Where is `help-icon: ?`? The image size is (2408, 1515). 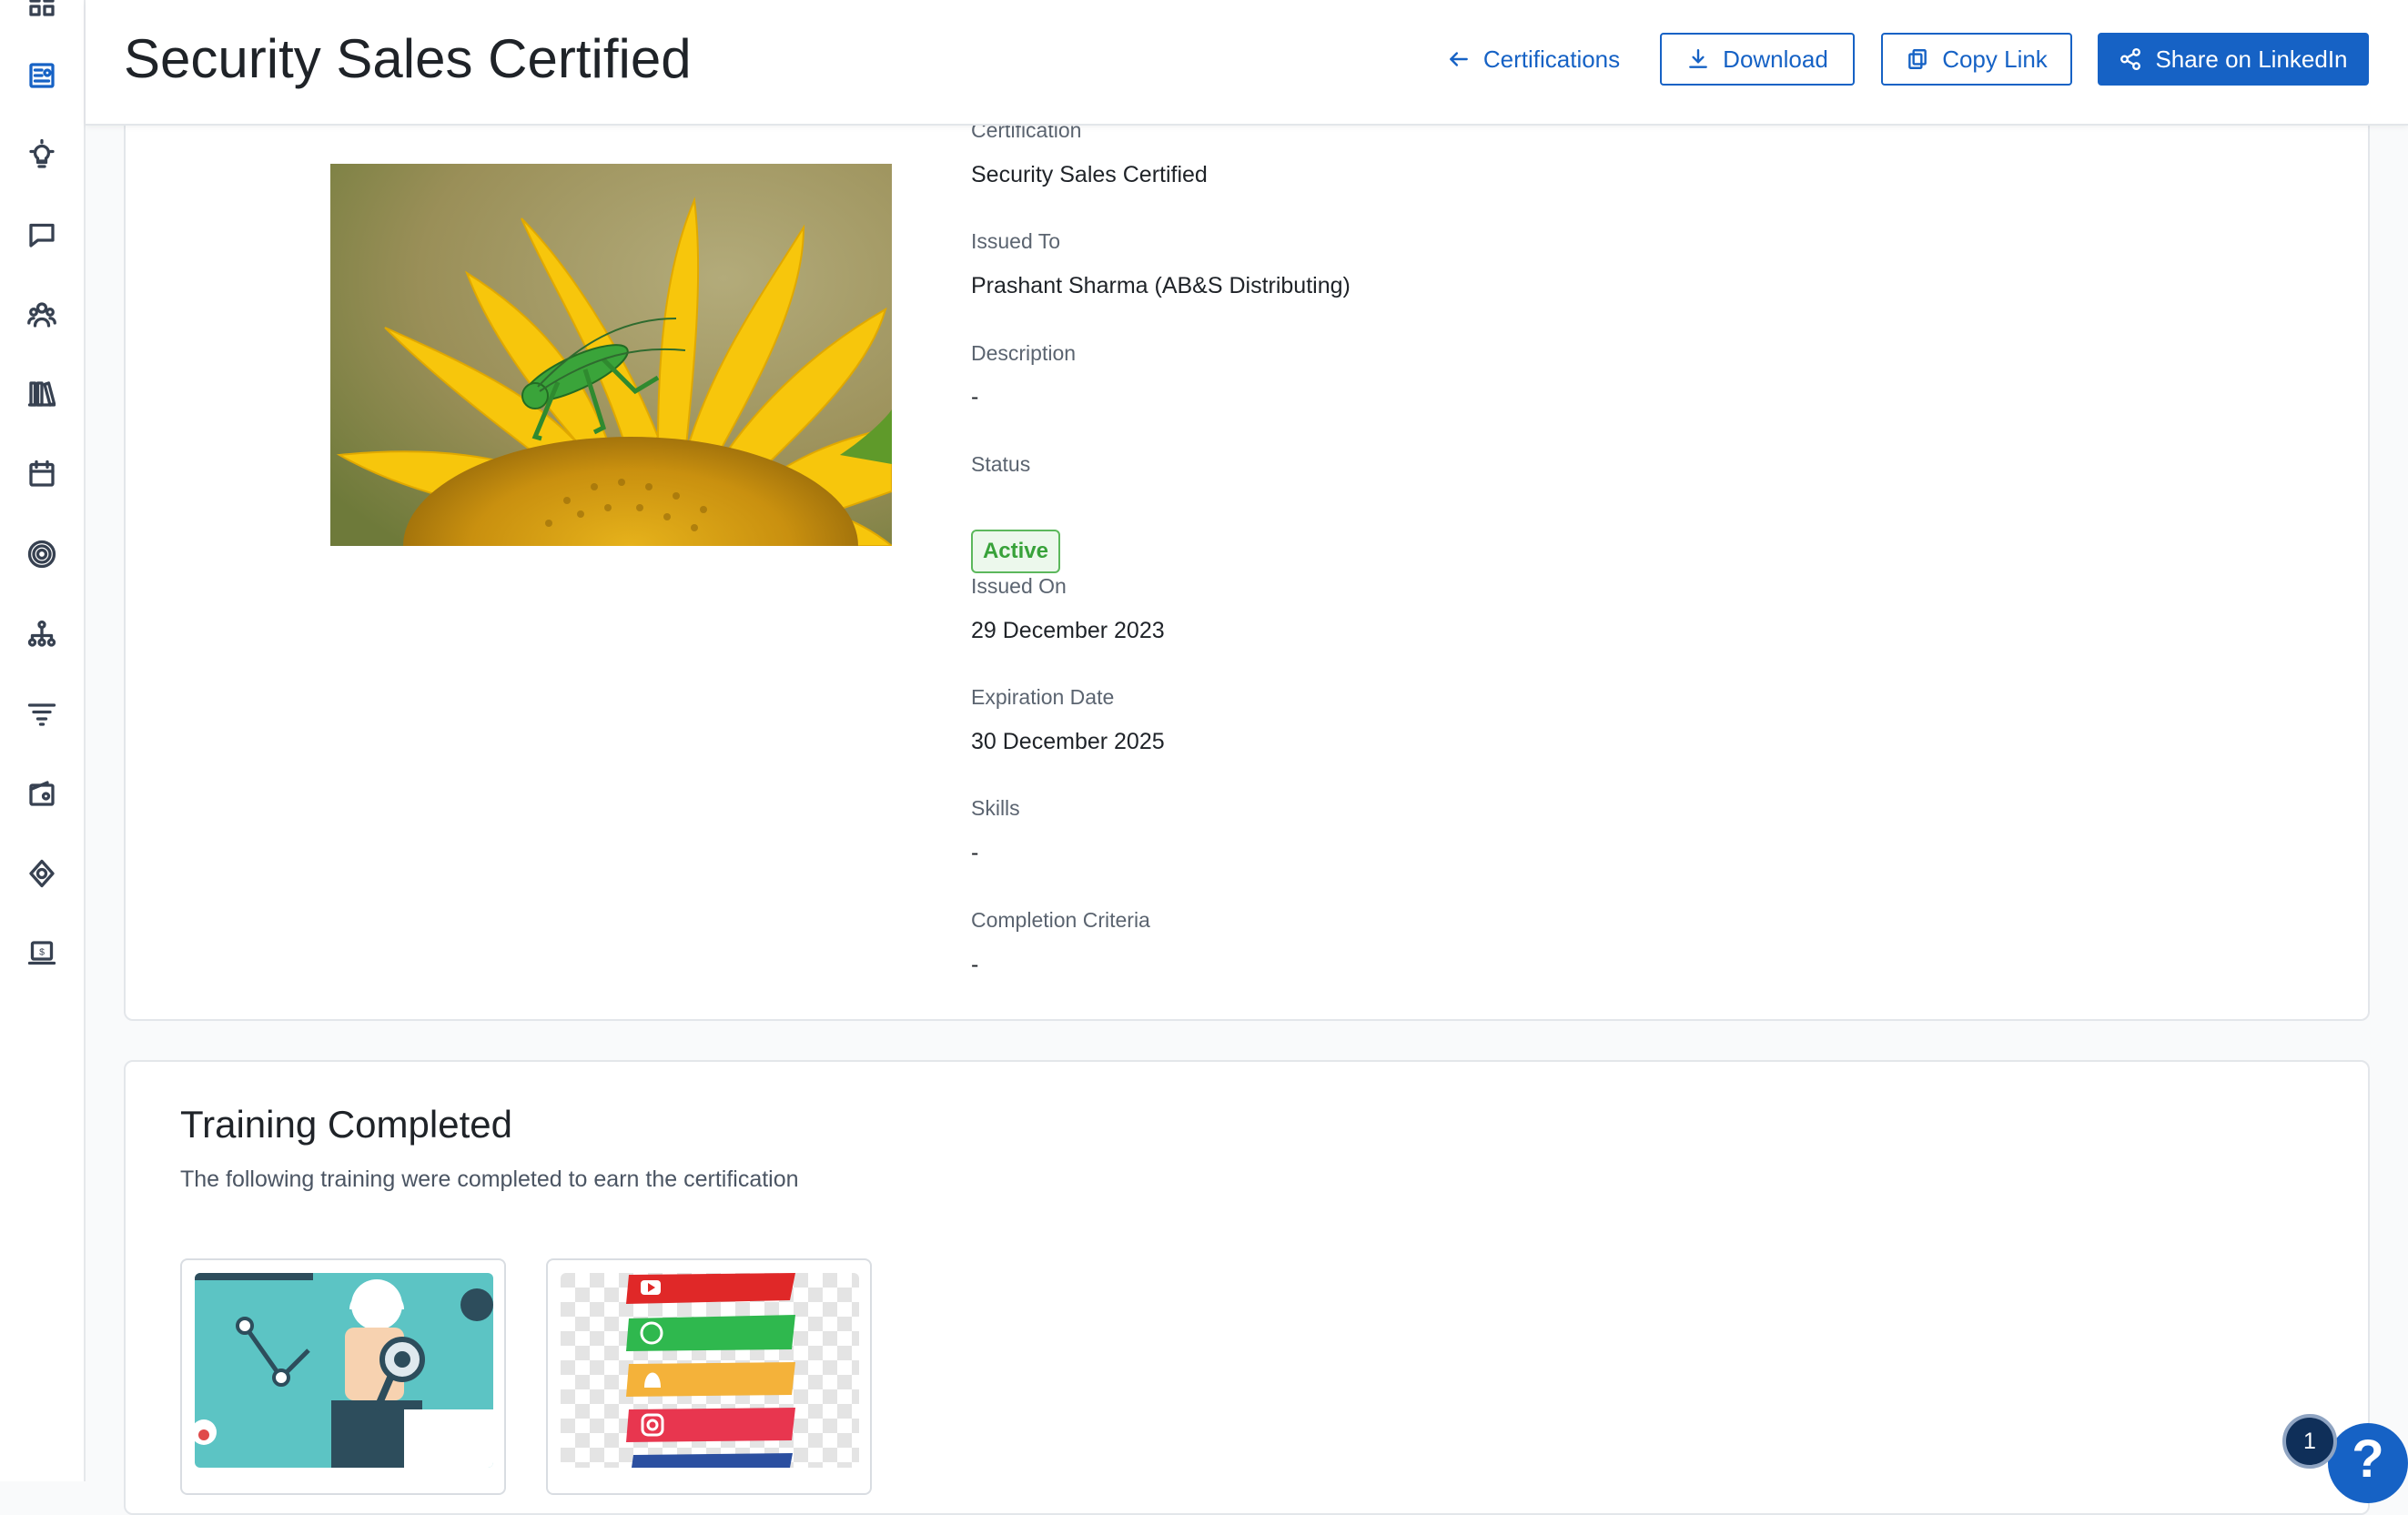 help-icon: ? is located at coordinates (2368, 1463).